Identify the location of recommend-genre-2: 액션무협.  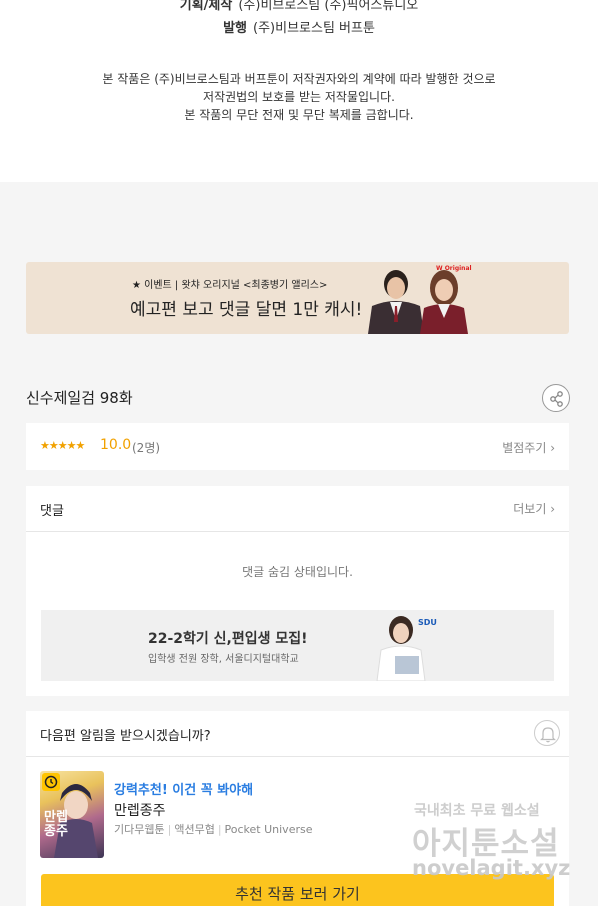
(194, 829).